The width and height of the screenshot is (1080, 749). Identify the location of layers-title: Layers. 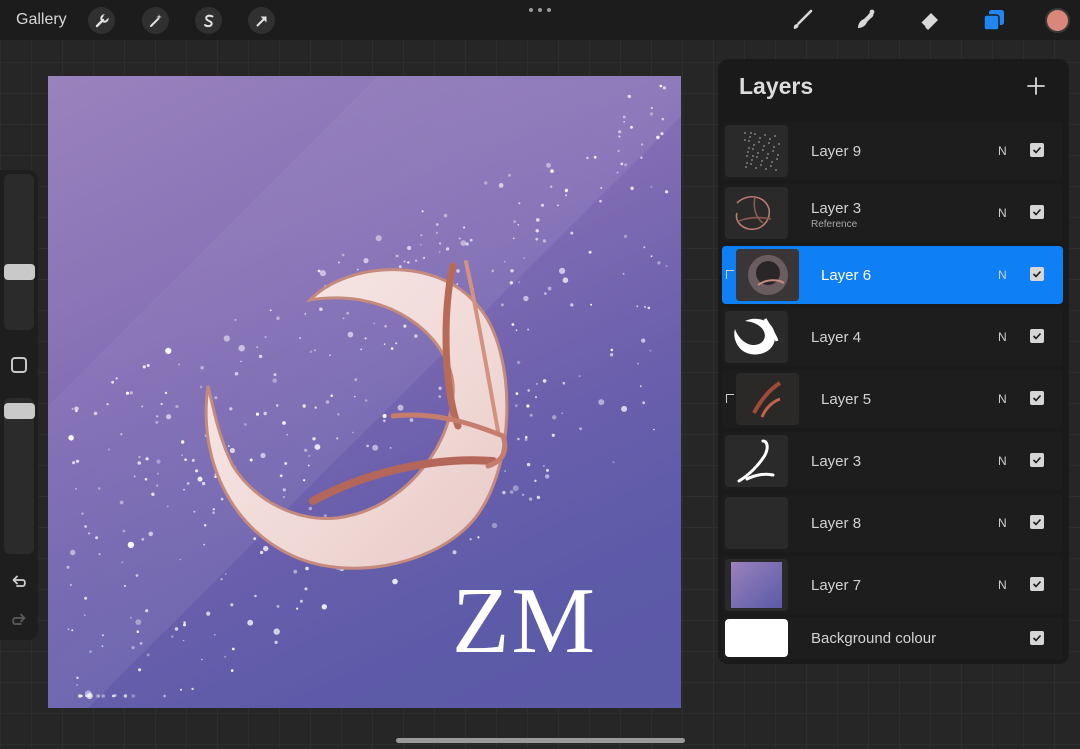
(776, 86).